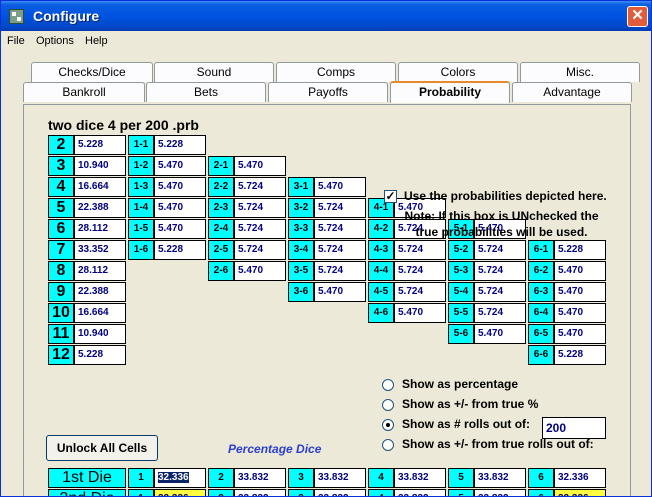 Image resolution: width=652 pixels, height=497 pixels. I want to click on tab-bets: Bets, so click(206, 92).